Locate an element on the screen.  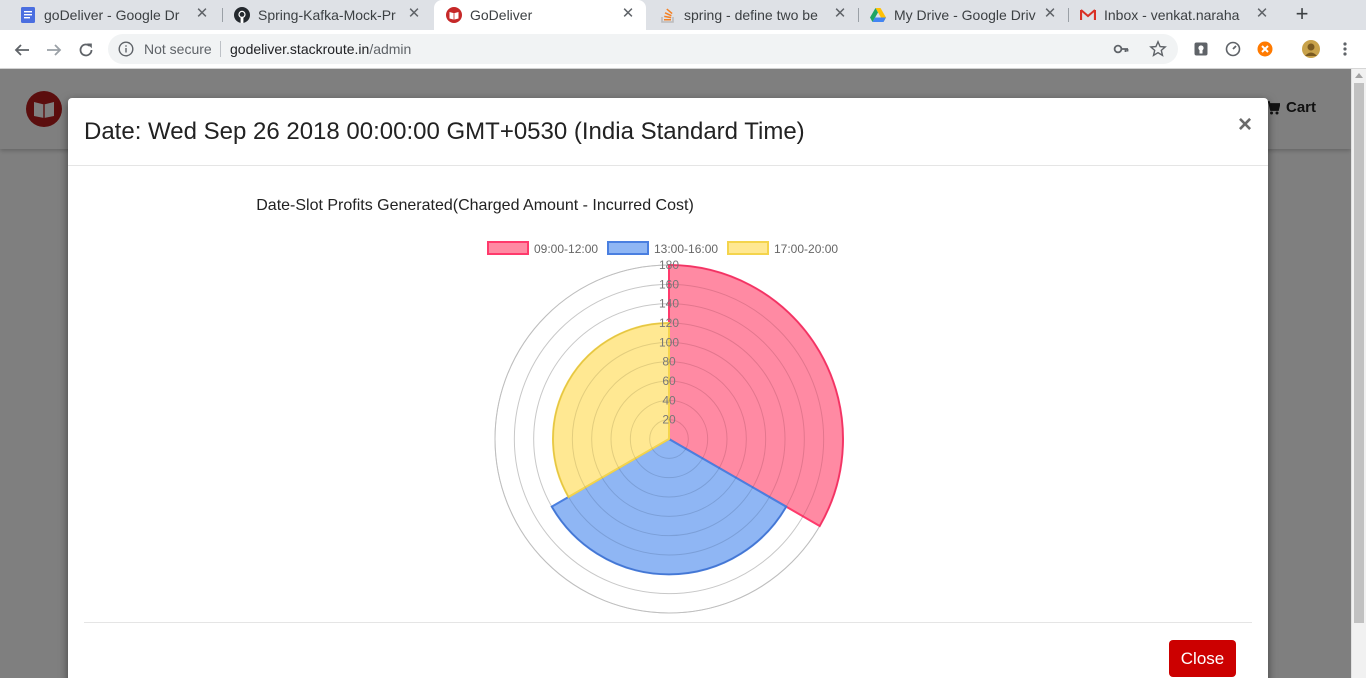
legend-label: 17:00-20:00 is located at coordinates (806, 249).